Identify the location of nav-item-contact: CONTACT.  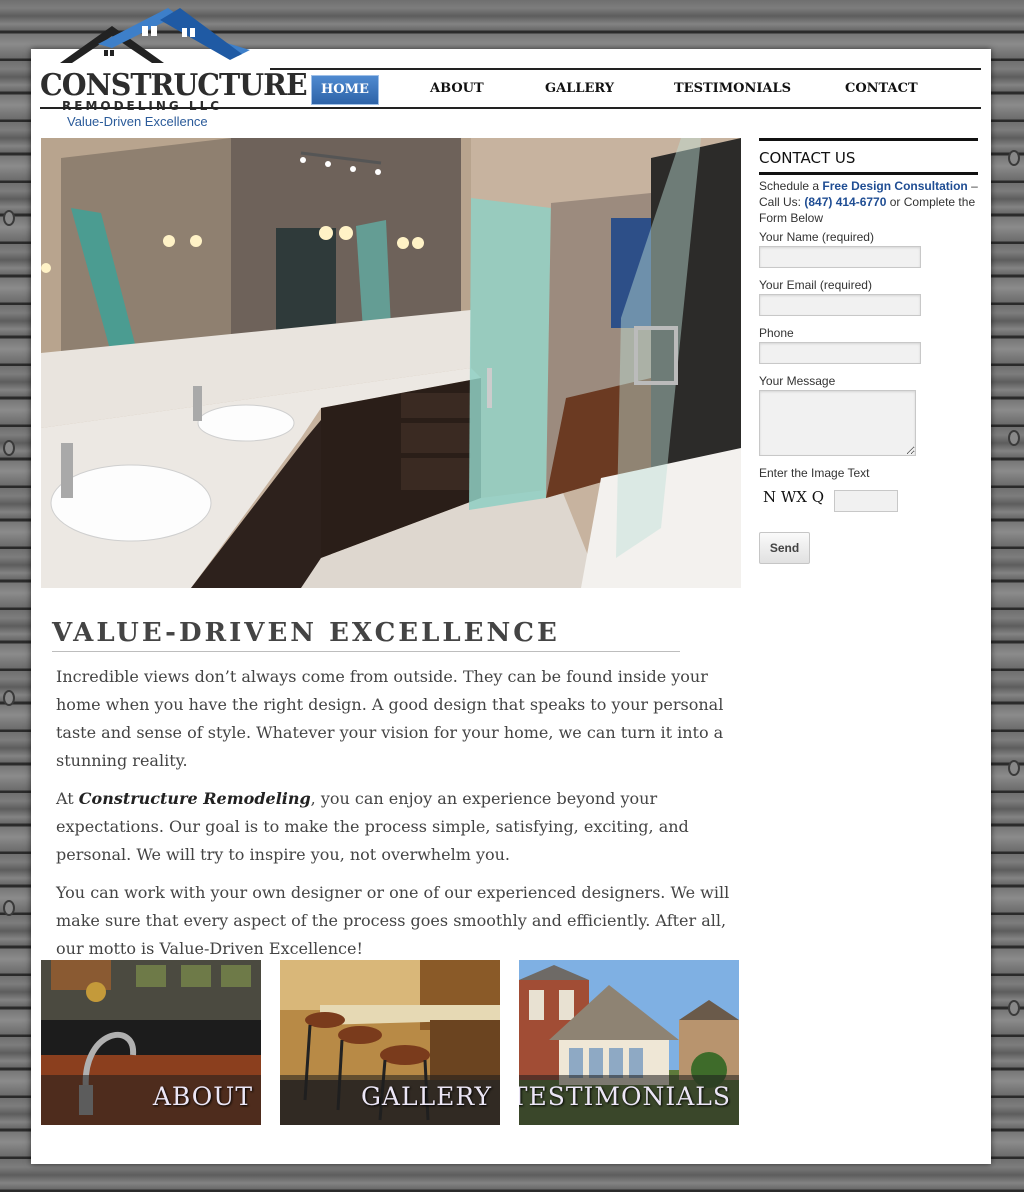
(881, 89).